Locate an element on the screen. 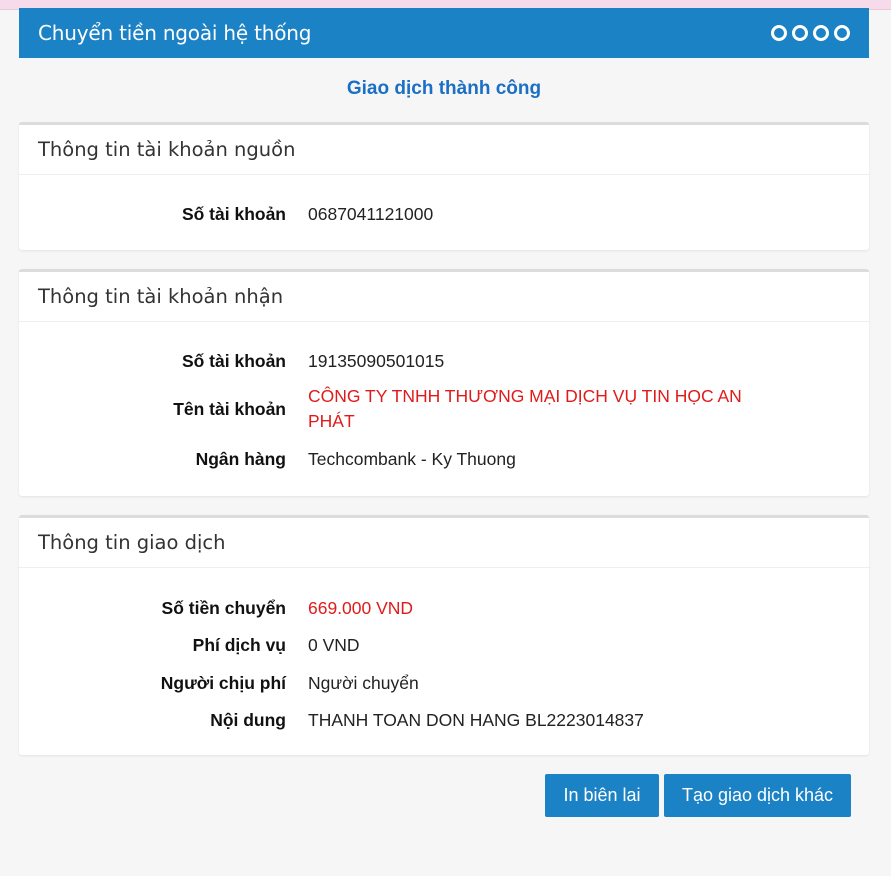 The image size is (891, 876). field-label: Số tiền chuyển is located at coordinates (223, 607).